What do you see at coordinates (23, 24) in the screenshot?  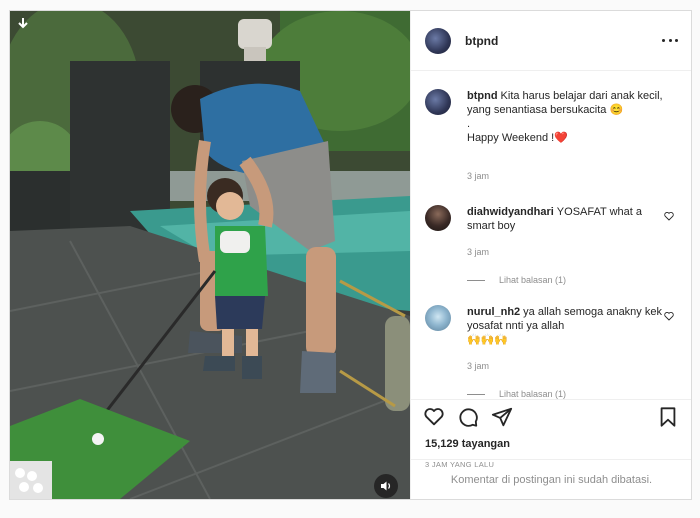 I see `download-icon` at bounding box center [23, 24].